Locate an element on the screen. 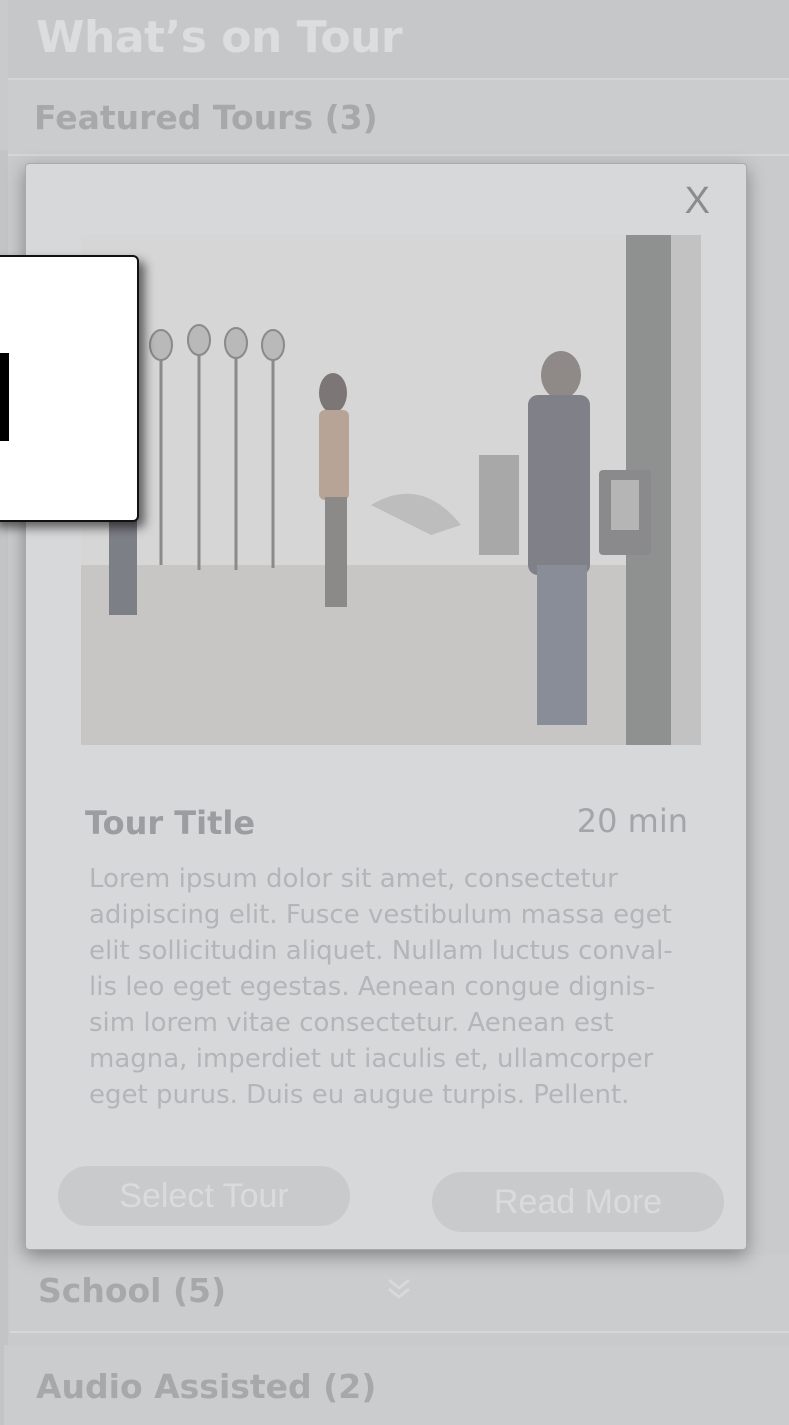 The width and height of the screenshot is (789, 1425). tour-title: Tour Title is located at coordinates (170, 823).